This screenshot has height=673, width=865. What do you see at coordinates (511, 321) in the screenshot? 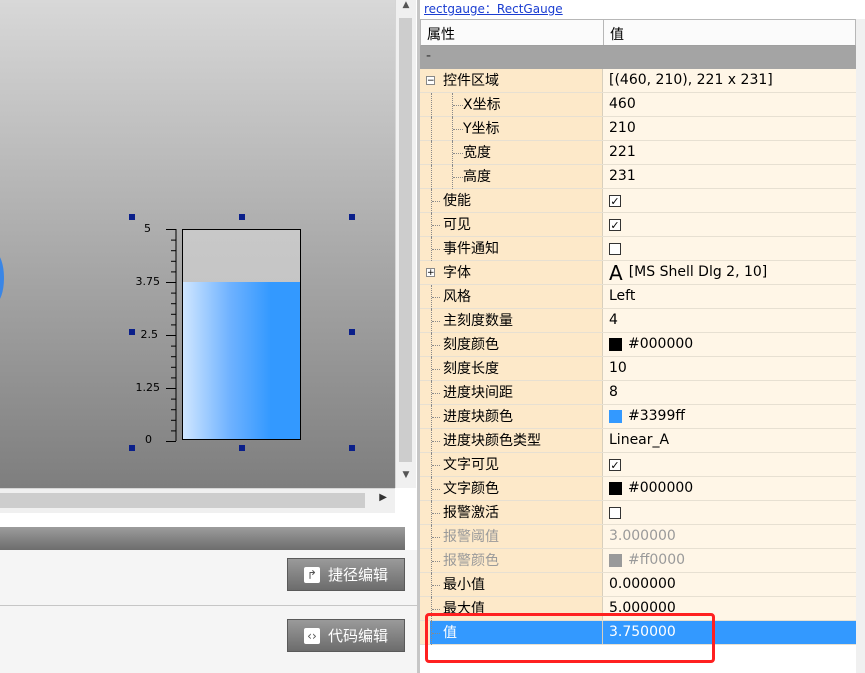
I see `property-name-cell: 主刻度数量` at bounding box center [511, 321].